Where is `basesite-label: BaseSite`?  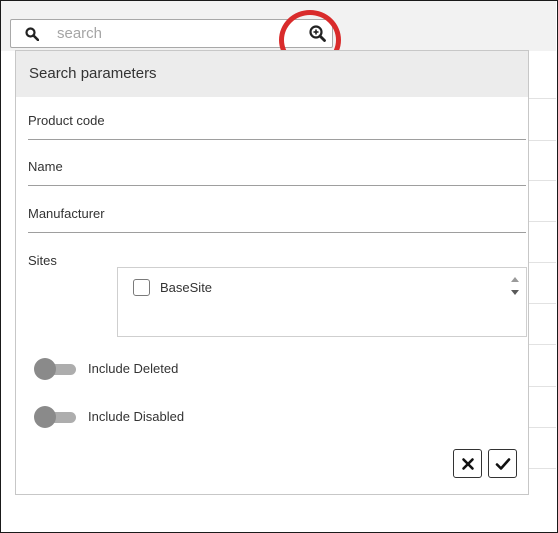 basesite-label: BaseSite is located at coordinates (186, 287).